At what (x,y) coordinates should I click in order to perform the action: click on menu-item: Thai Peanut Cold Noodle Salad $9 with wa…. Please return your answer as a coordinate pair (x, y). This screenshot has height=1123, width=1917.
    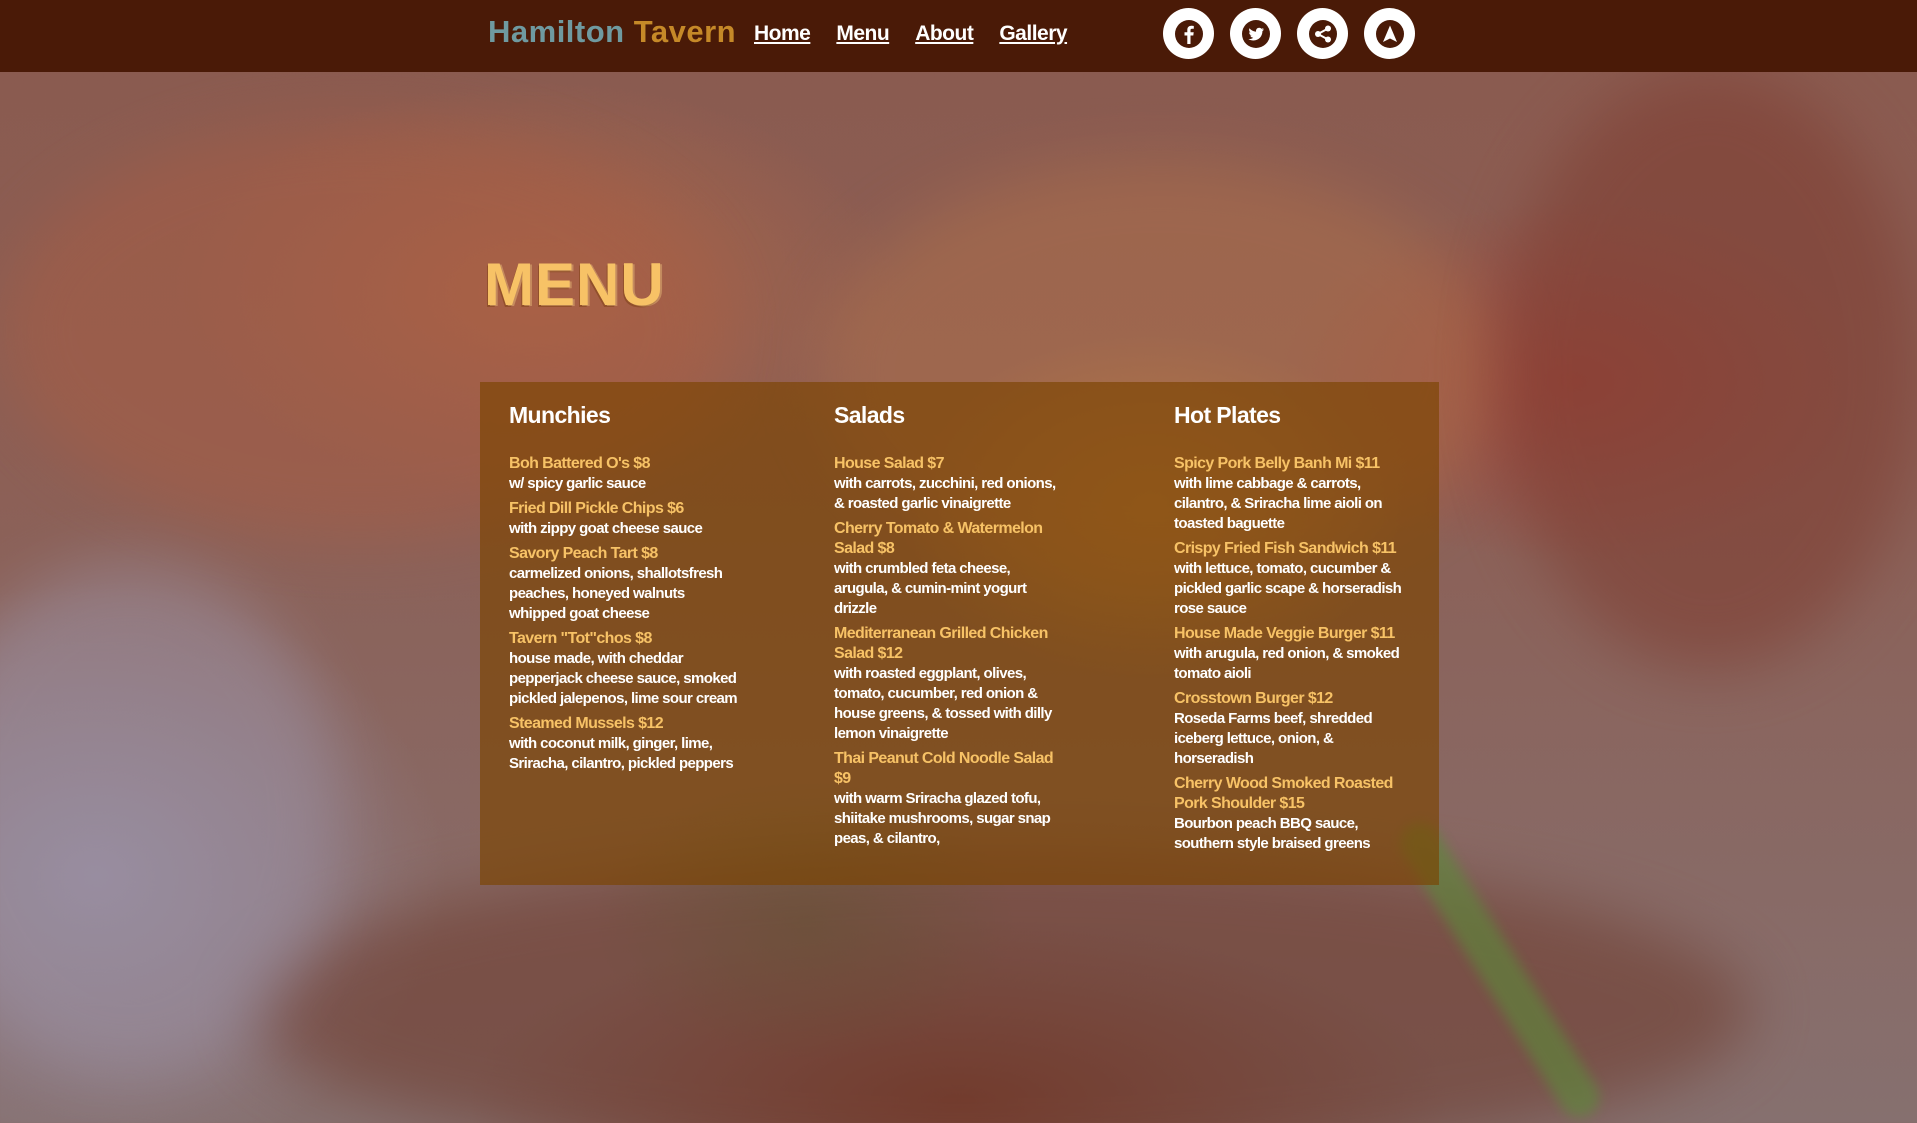
    Looking at the image, I should click on (949, 799).